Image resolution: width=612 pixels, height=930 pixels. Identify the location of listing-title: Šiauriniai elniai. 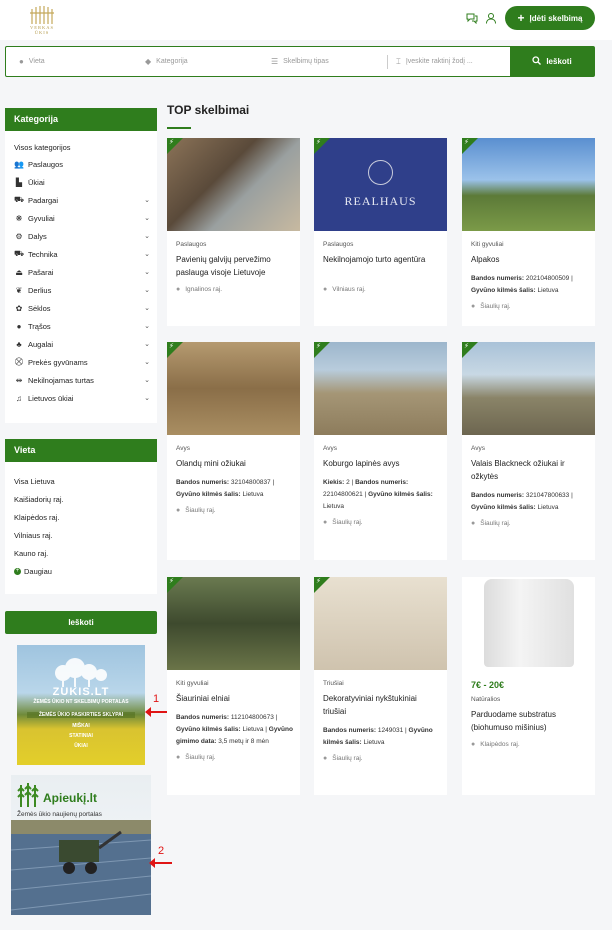
(235, 698).